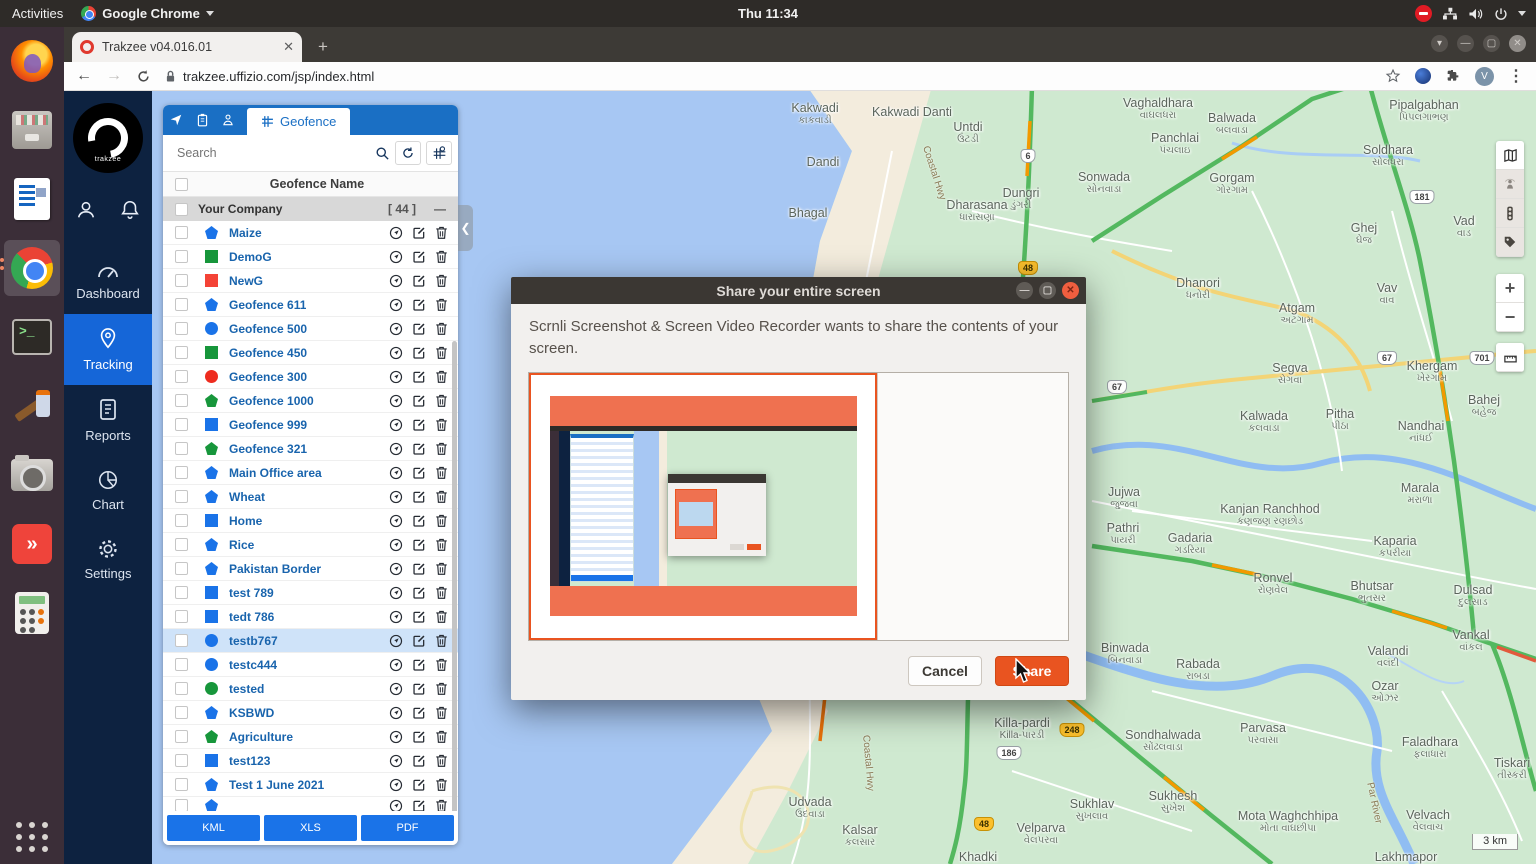 This screenshot has height=864, width=1536. What do you see at coordinates (187, 47) in the screenshot?
I see `browser-tab: Trakzee v04.016.01 ✕` at bounding box center [187, 47].